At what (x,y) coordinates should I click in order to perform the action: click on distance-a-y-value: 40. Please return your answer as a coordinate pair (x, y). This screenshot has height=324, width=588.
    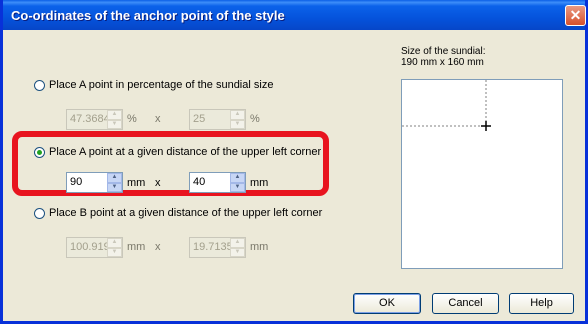
    Looking at the image, I should click on (210, 182).